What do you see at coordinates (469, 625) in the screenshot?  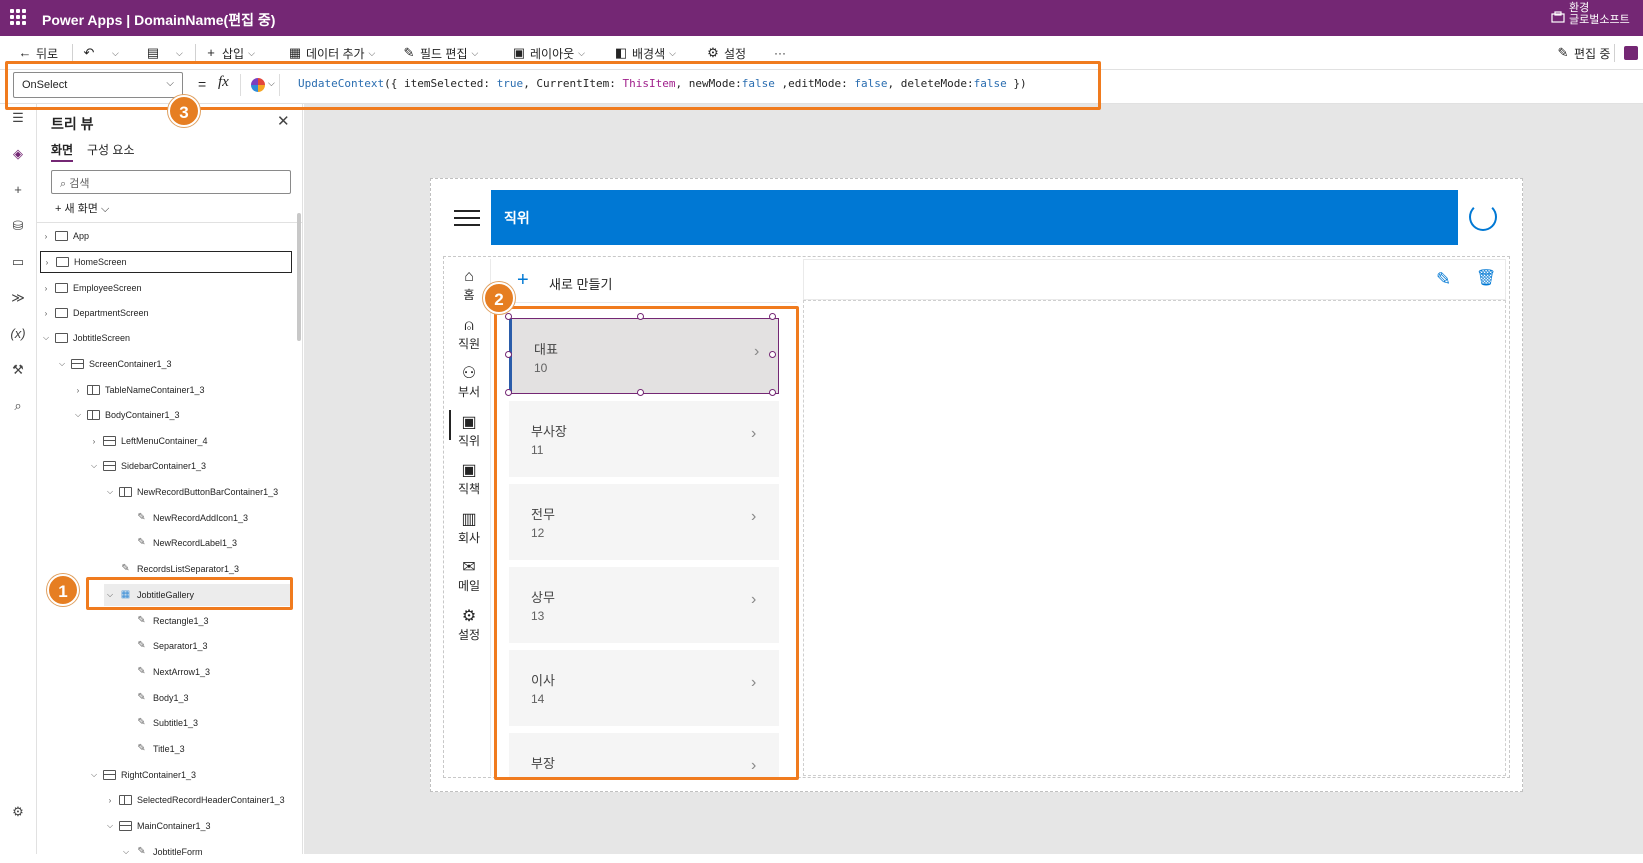 I see `app-menu-item: ⚙ 설정` at bounding box center [469, 625].